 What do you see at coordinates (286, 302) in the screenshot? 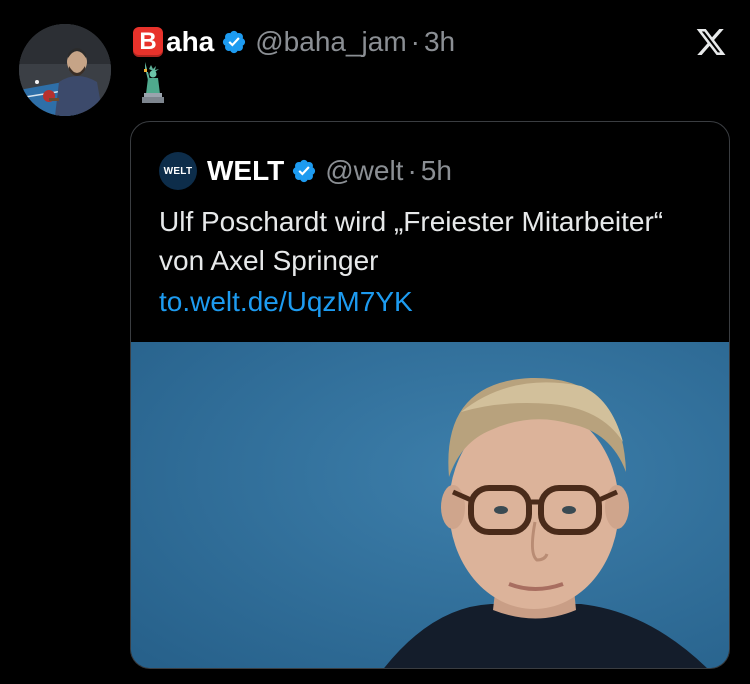
I see `quoted-tweet-link: to.welt.de/UqzM7YK` at bounding box center [286, 302].